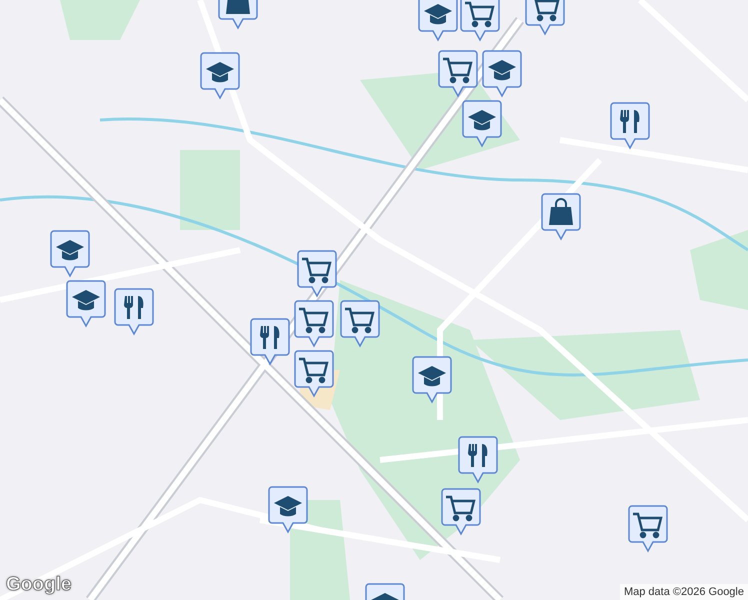 The height and width of the screenshot is (600, 748). Describe the element at coordinates (561, 217) in the screenshot. I see `shopping-bag-marker` at that location.